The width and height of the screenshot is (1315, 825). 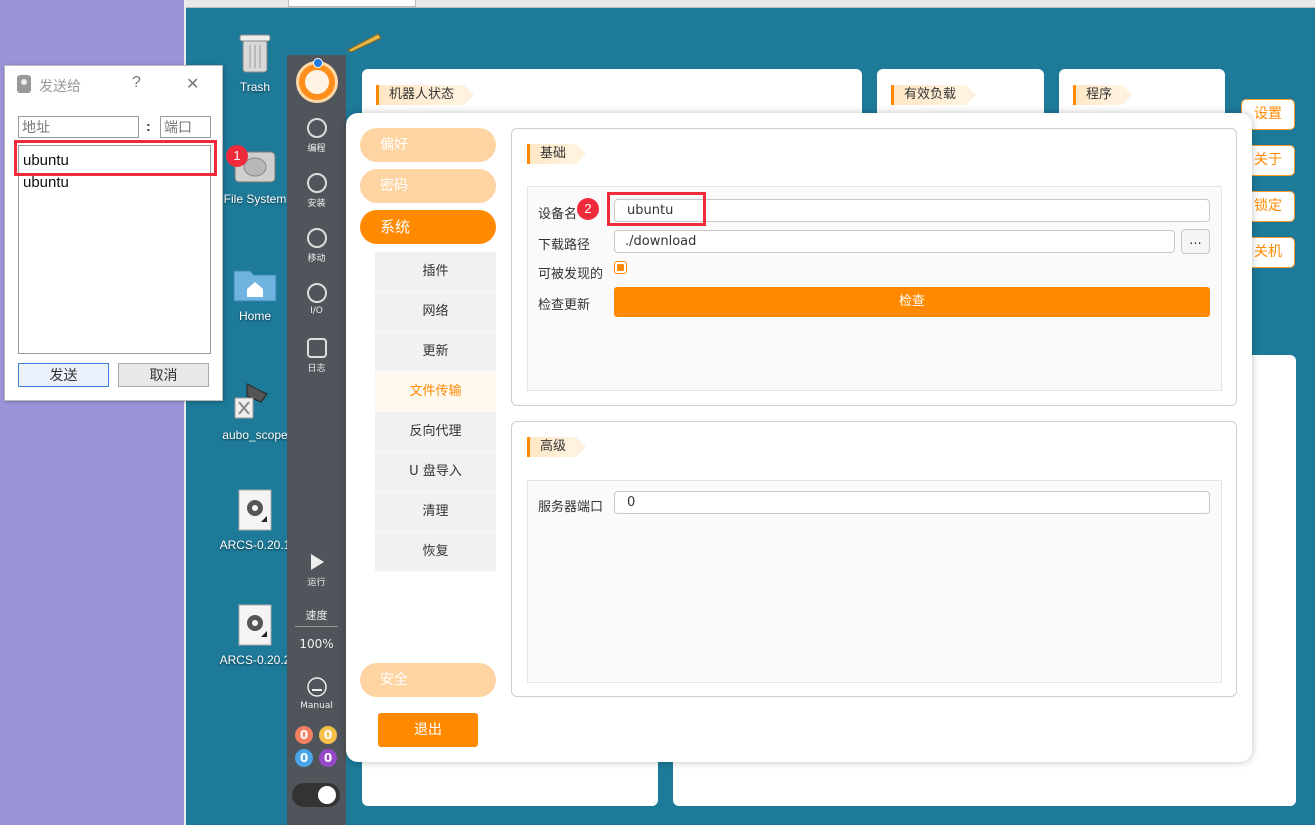 I want to click on taskbar-tab, so click(x=352, y=3).